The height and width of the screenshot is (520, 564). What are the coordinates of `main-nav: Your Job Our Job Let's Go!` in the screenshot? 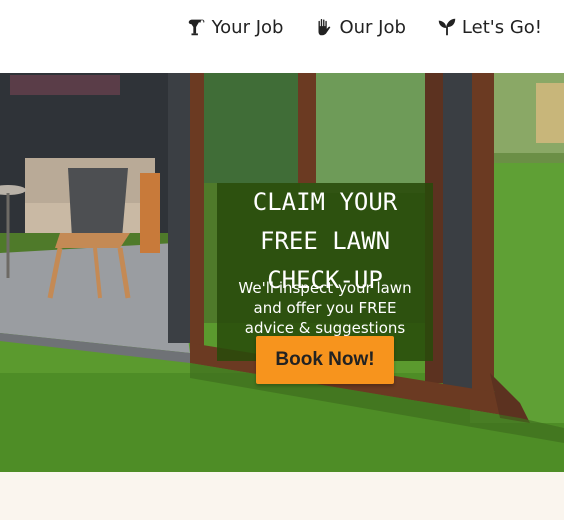 It's located at (364, 27).